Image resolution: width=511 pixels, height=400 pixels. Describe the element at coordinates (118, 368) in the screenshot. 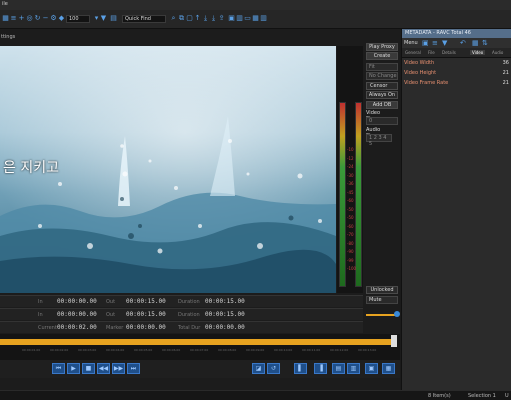

I see `fast-forward-icon: ▶▶` at that location.